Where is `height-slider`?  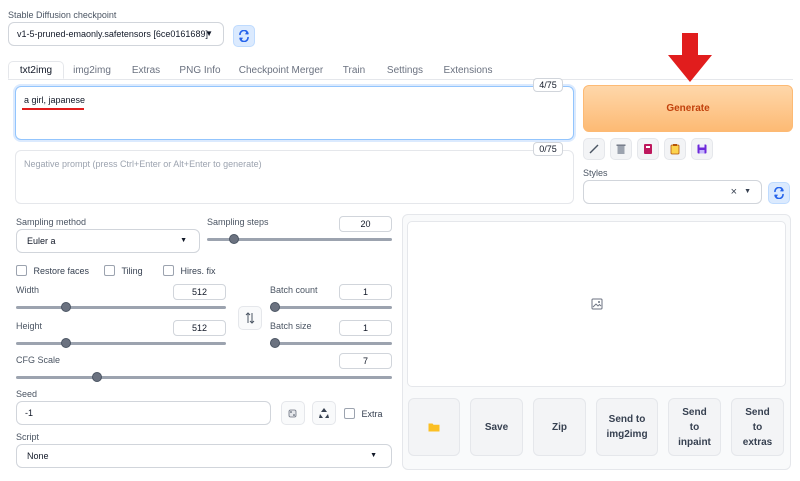 height-slider is located at coordinates (121, 343).